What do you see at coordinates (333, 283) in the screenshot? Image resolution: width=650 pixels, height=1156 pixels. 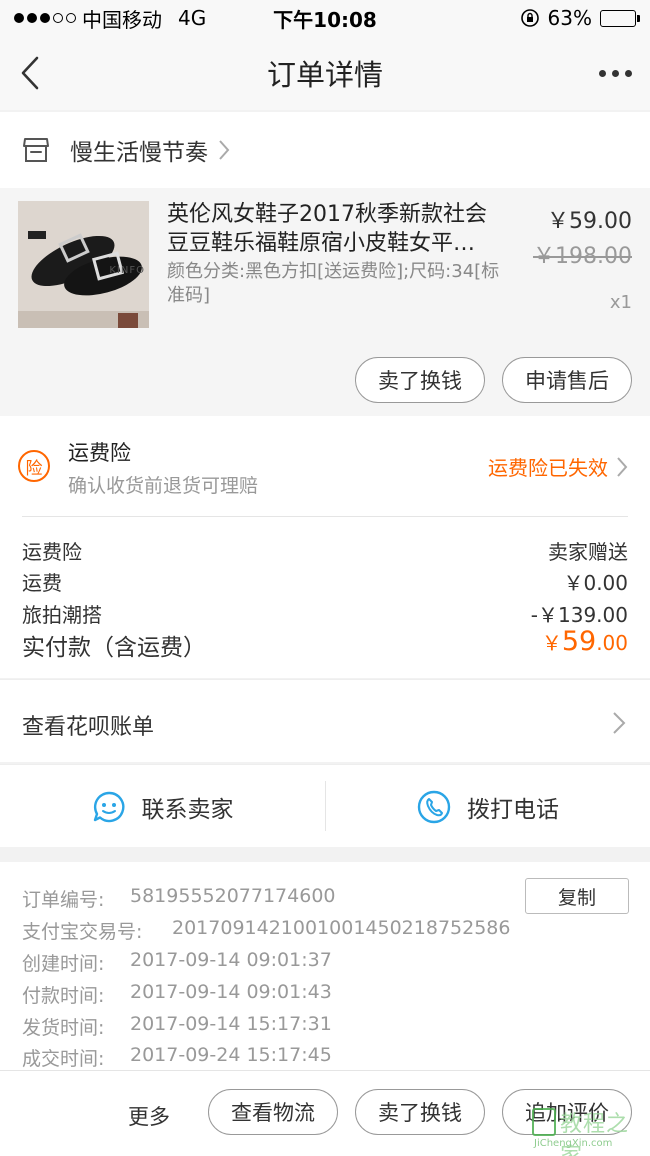 I see `product-sku: 颜色分类:黑色方扣[送运费险];尺码:34[标准码]` at bounding box center [333, 283].